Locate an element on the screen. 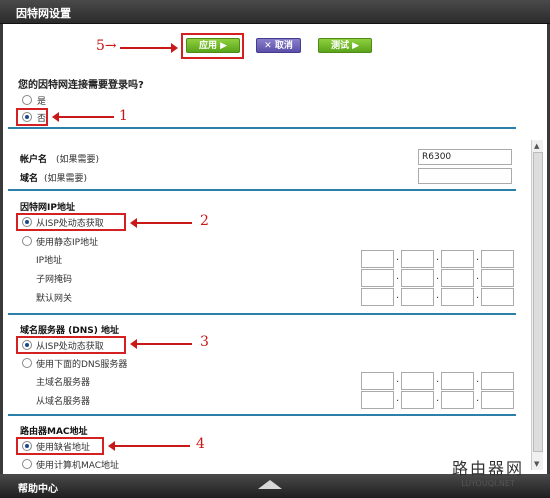  dns-dynamic-label: 从ISP处动态获取 is located at coordinates (70, 347).